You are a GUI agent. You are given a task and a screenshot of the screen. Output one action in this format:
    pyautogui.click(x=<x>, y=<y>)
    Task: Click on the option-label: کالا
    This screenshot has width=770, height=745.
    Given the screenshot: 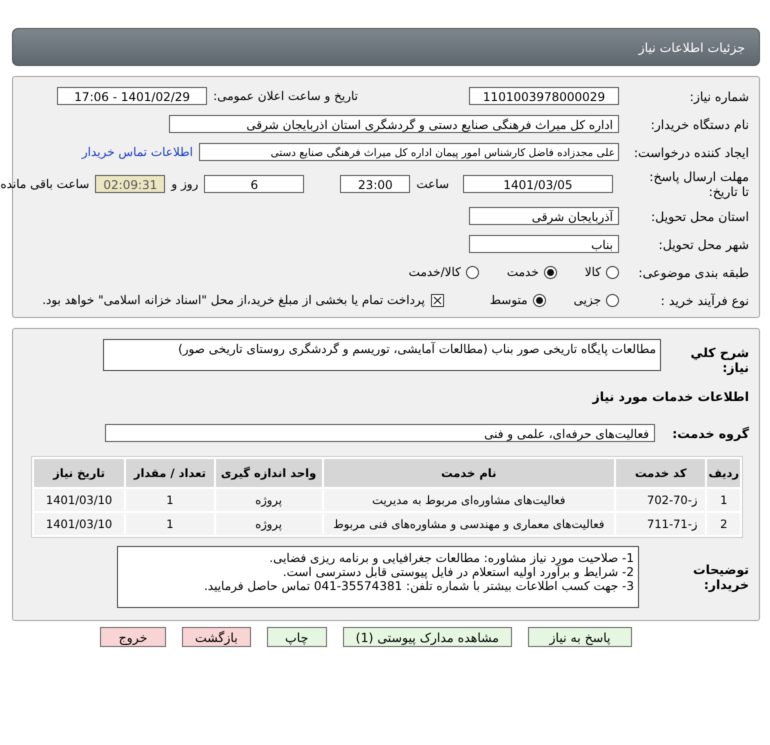 What is the action you would take?
    pyautogui.click(x=592, y=272)
    